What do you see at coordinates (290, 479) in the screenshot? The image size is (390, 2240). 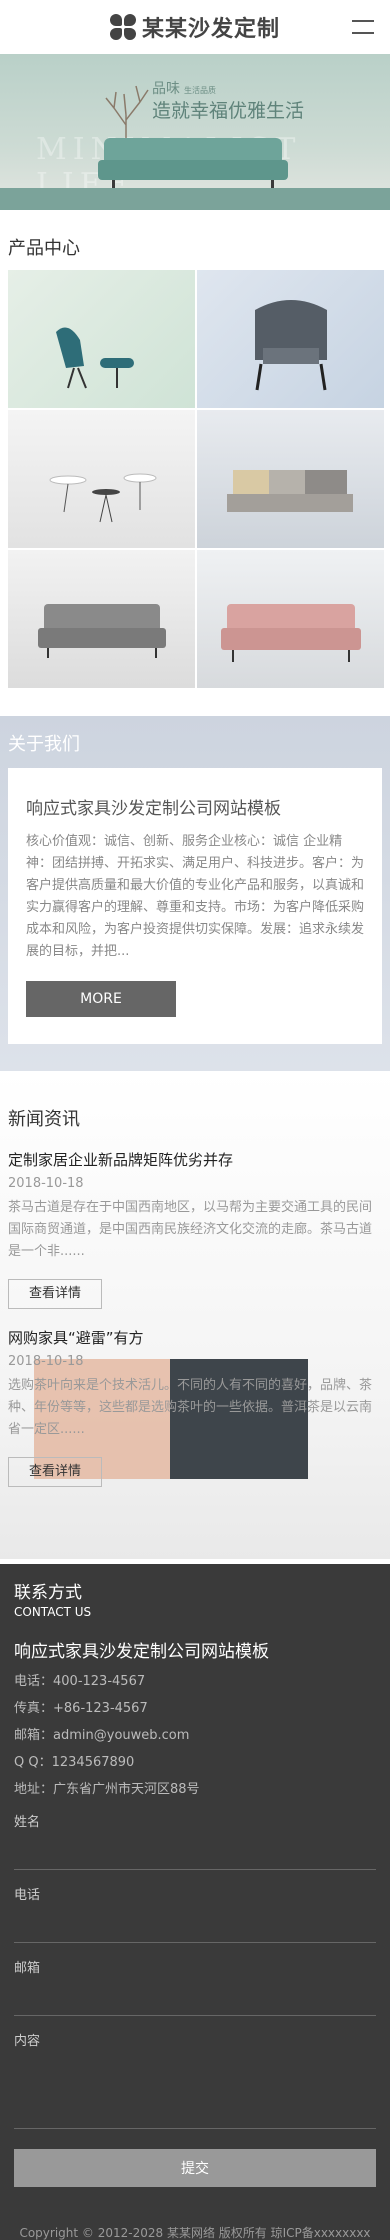 I see `product-item-modular-sofa` at bounding box center [290, 479].